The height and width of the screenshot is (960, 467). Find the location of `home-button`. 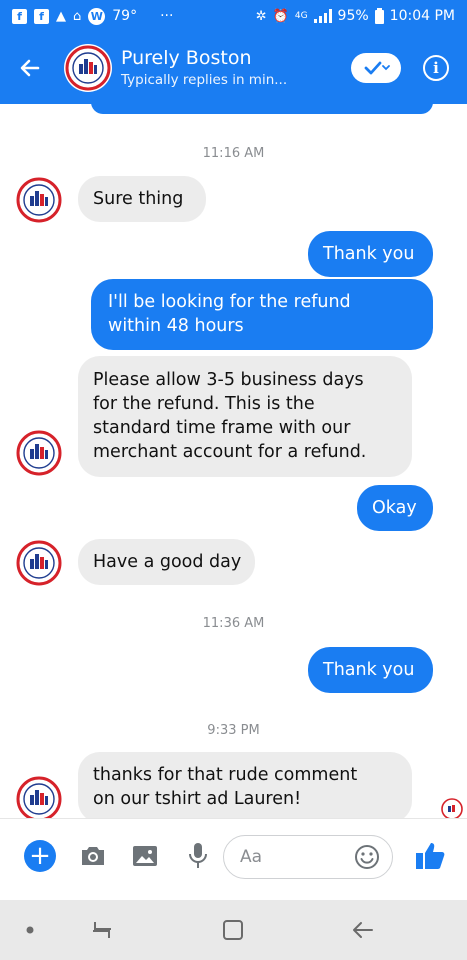

home-button is located at coordinates (233, 930).